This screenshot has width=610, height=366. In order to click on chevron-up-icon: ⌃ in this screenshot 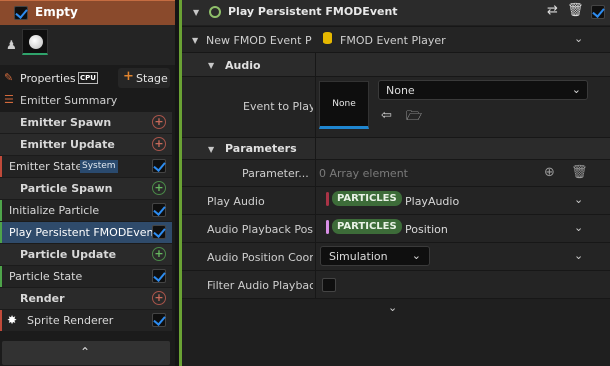, I will do `click(85, 352)`.